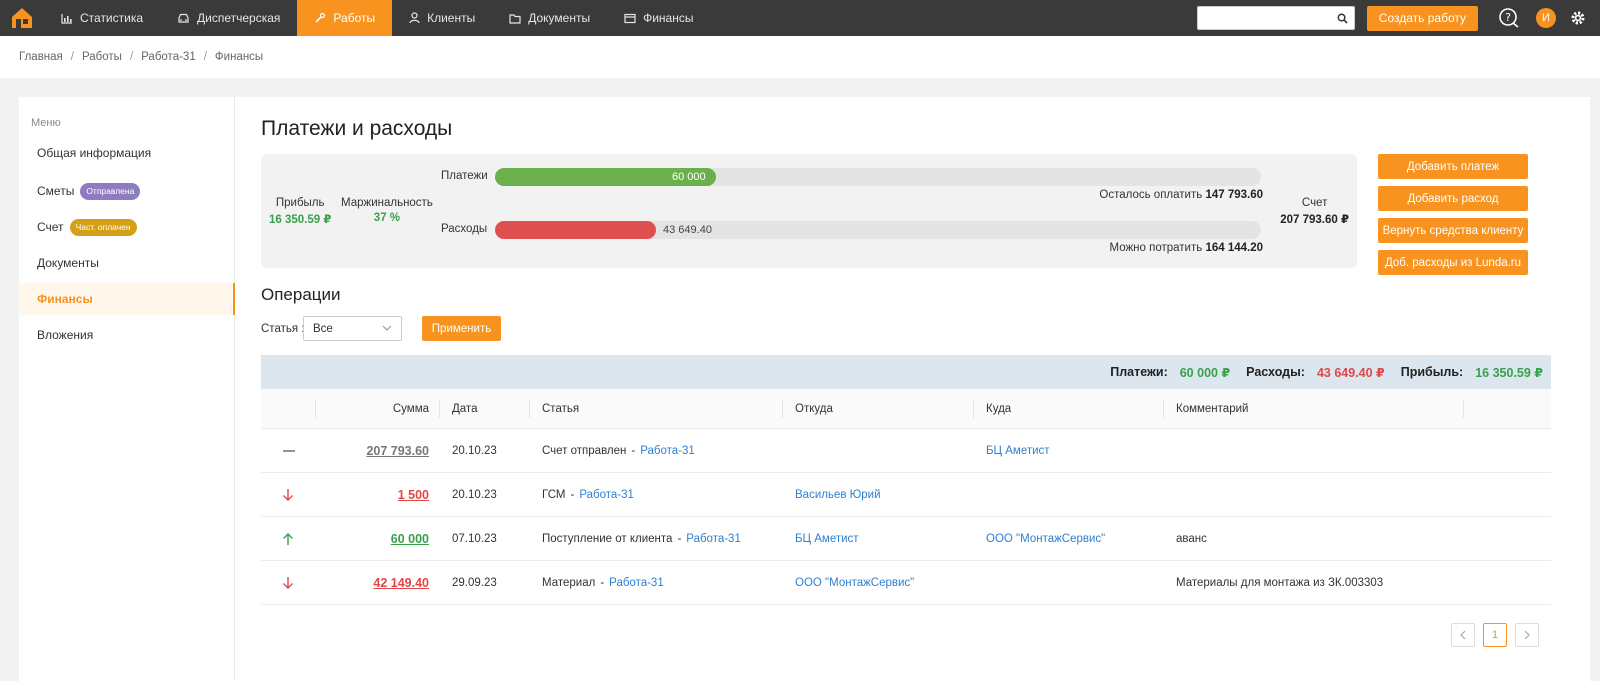 This screenshot has height=681, width=1600. What do you see at coordinates (464, 409) in the screenshot?
I see `col-date: Дата` at bounding box center [464, 409].